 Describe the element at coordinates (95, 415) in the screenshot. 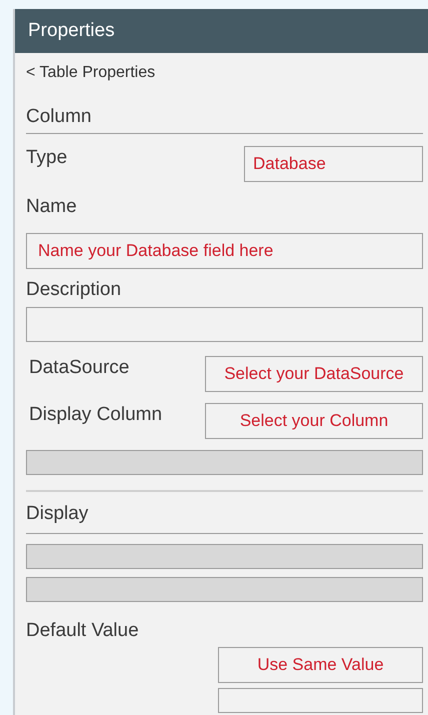

I see `field-label: Display Column` at that location.